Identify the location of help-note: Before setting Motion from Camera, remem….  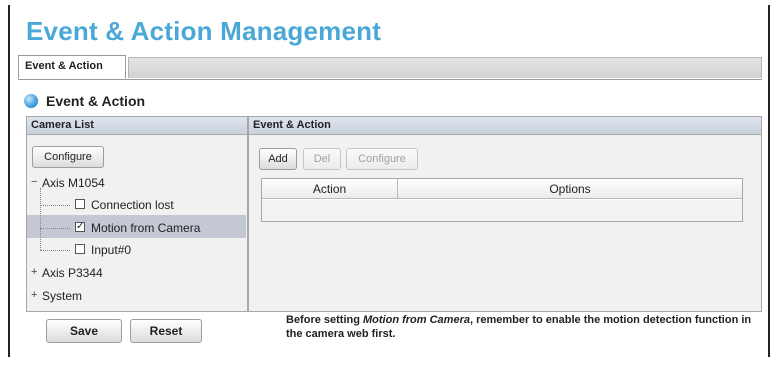
(521, 327).